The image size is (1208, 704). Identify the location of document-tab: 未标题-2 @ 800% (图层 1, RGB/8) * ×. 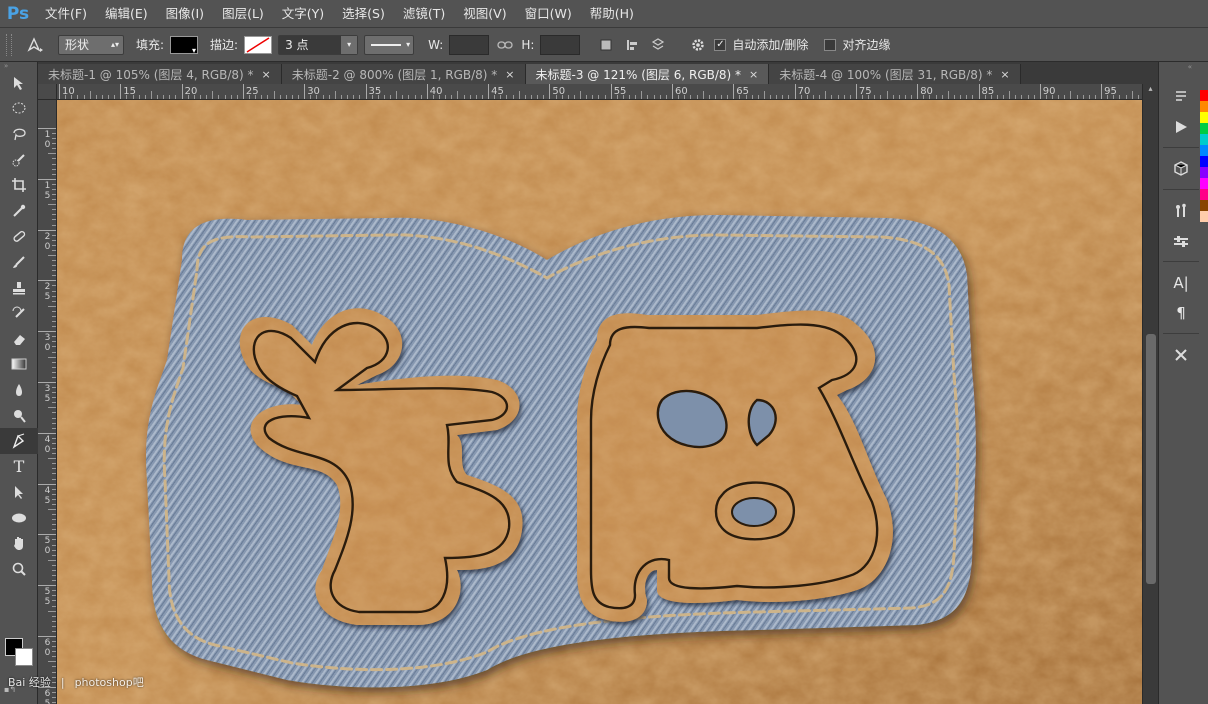
(403, 74).